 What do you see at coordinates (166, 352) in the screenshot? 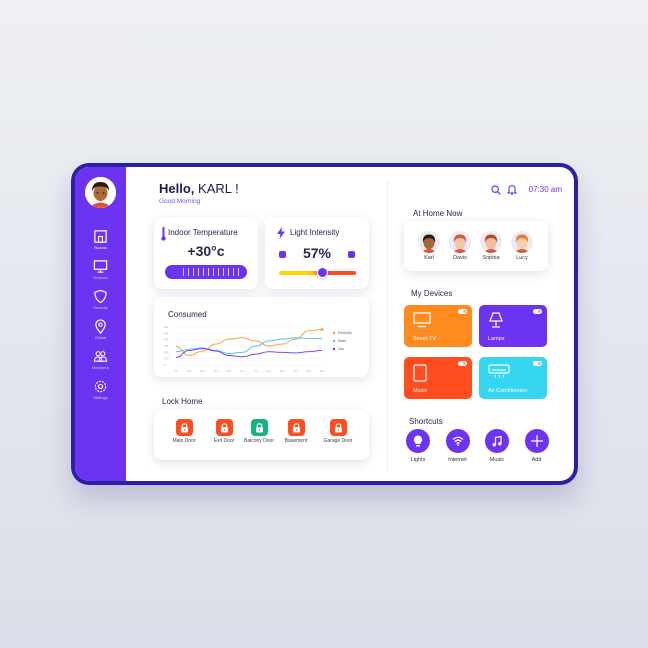
I see `chart-y-tick: 200` at bounding box center [166, 352].